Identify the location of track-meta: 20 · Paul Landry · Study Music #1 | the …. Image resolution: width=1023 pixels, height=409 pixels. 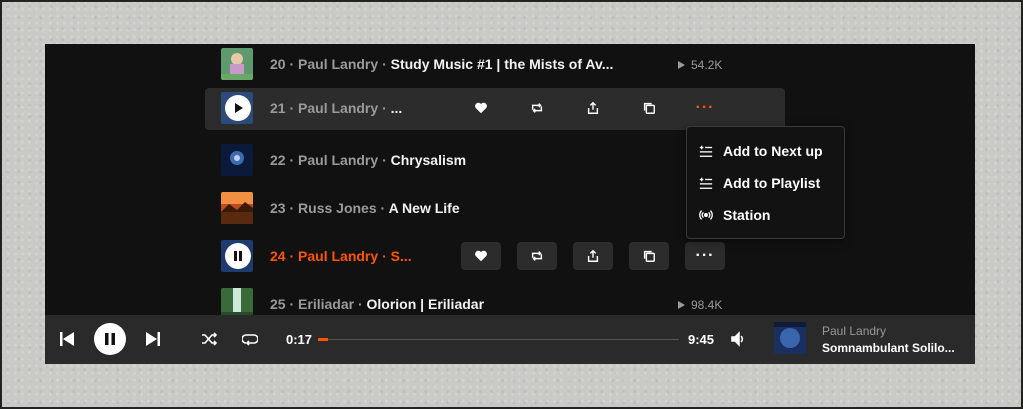
(441, 64).